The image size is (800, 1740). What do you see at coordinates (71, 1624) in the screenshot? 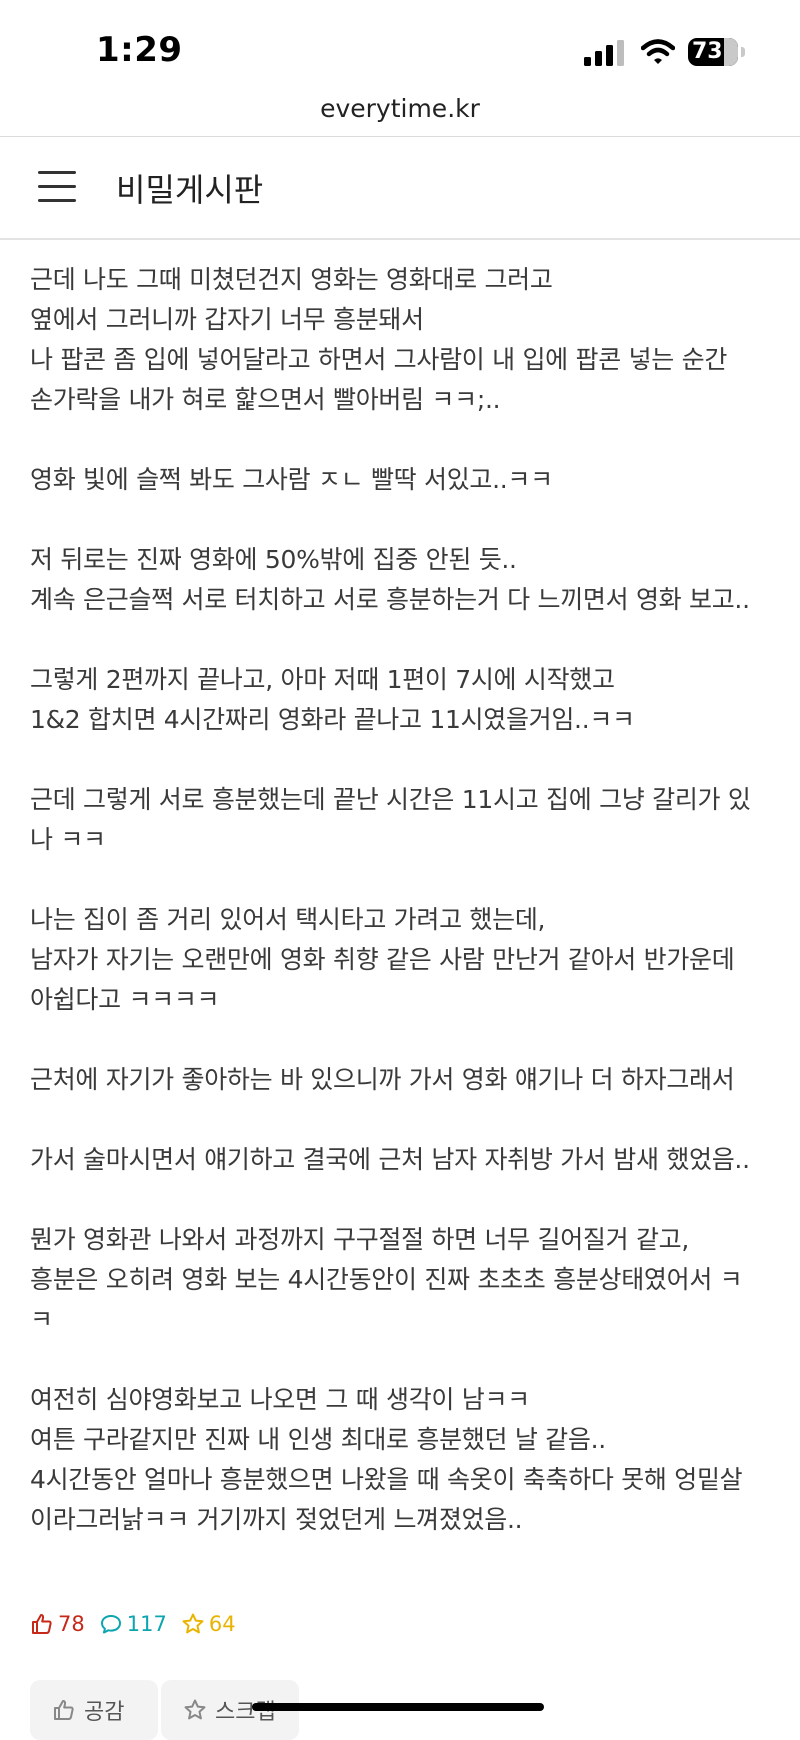
I see `like-count: 78` at bounding box center [71, 1624].